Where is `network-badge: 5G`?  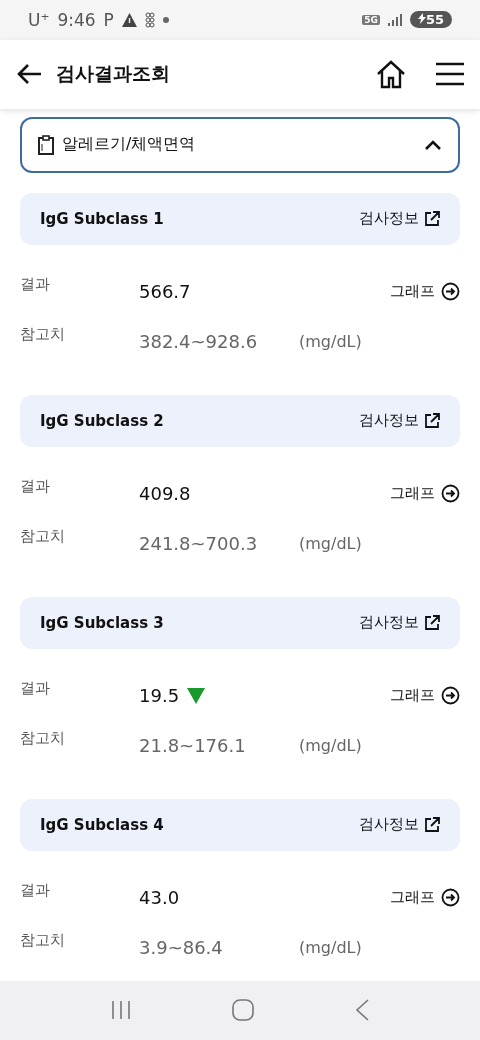
network-badge: 5G is located at coordinates (371, 19).